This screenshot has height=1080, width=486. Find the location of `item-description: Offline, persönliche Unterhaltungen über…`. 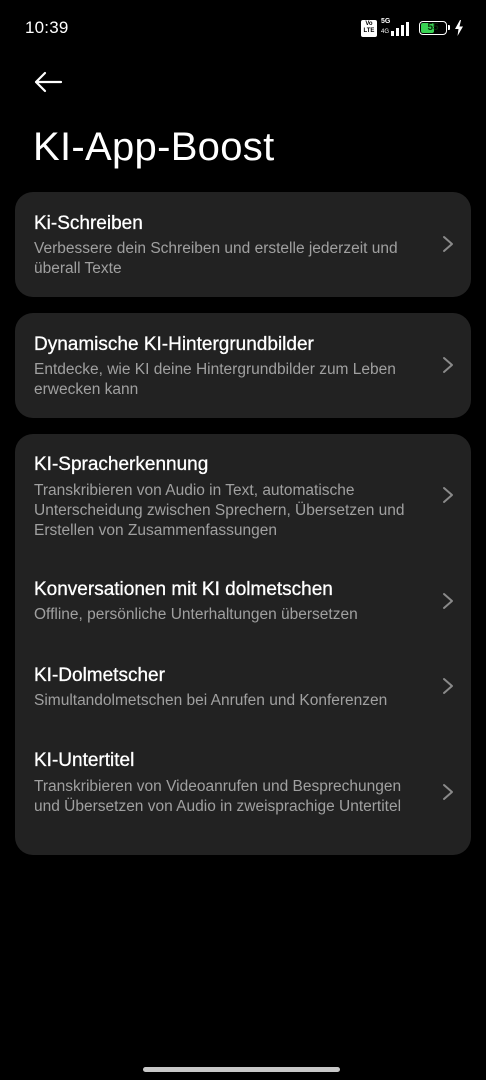

item-description: Offline, persönliche Unterhaltungen über… is located at coordinates (196, 614).